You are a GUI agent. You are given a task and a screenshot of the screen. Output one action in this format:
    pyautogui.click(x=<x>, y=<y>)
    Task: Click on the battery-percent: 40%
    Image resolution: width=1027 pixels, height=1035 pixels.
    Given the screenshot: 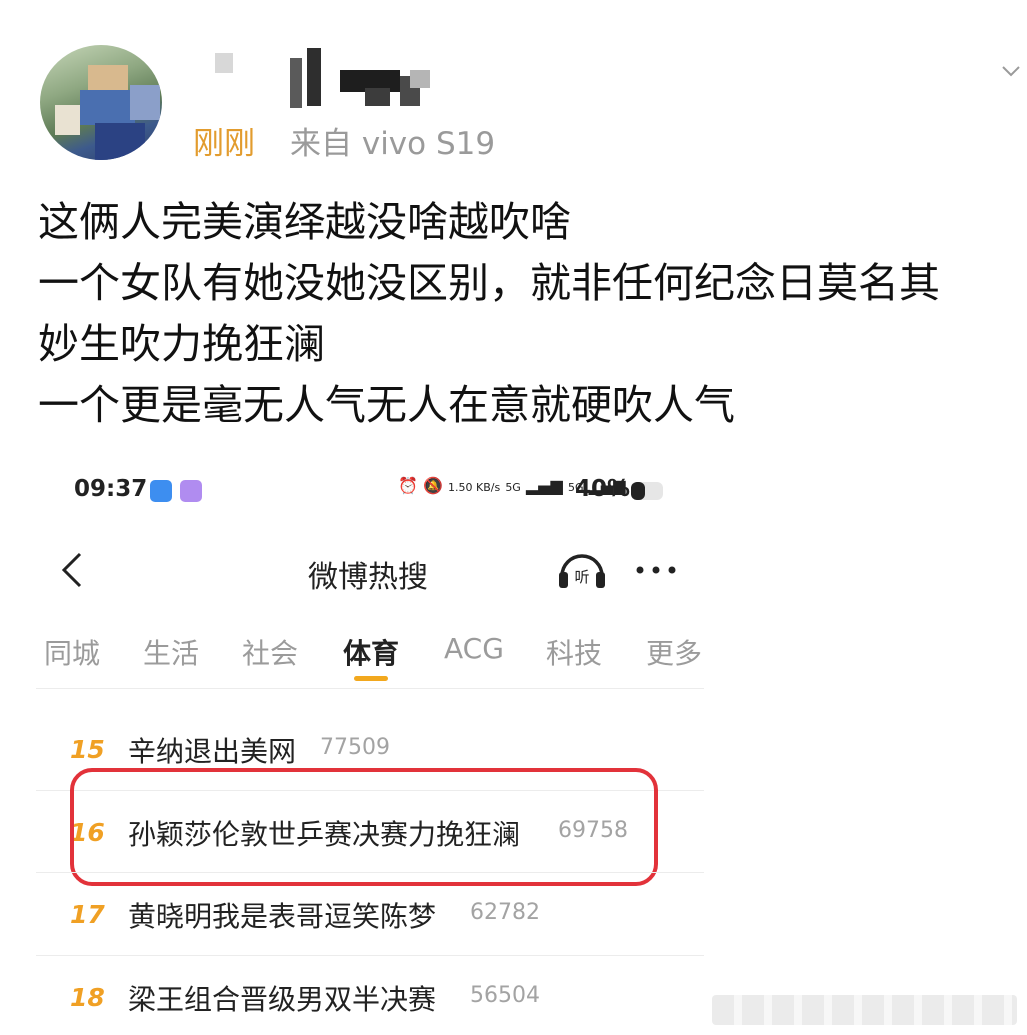 What is the action you would take?
    pyautogui.click(x=603, y=489)
    